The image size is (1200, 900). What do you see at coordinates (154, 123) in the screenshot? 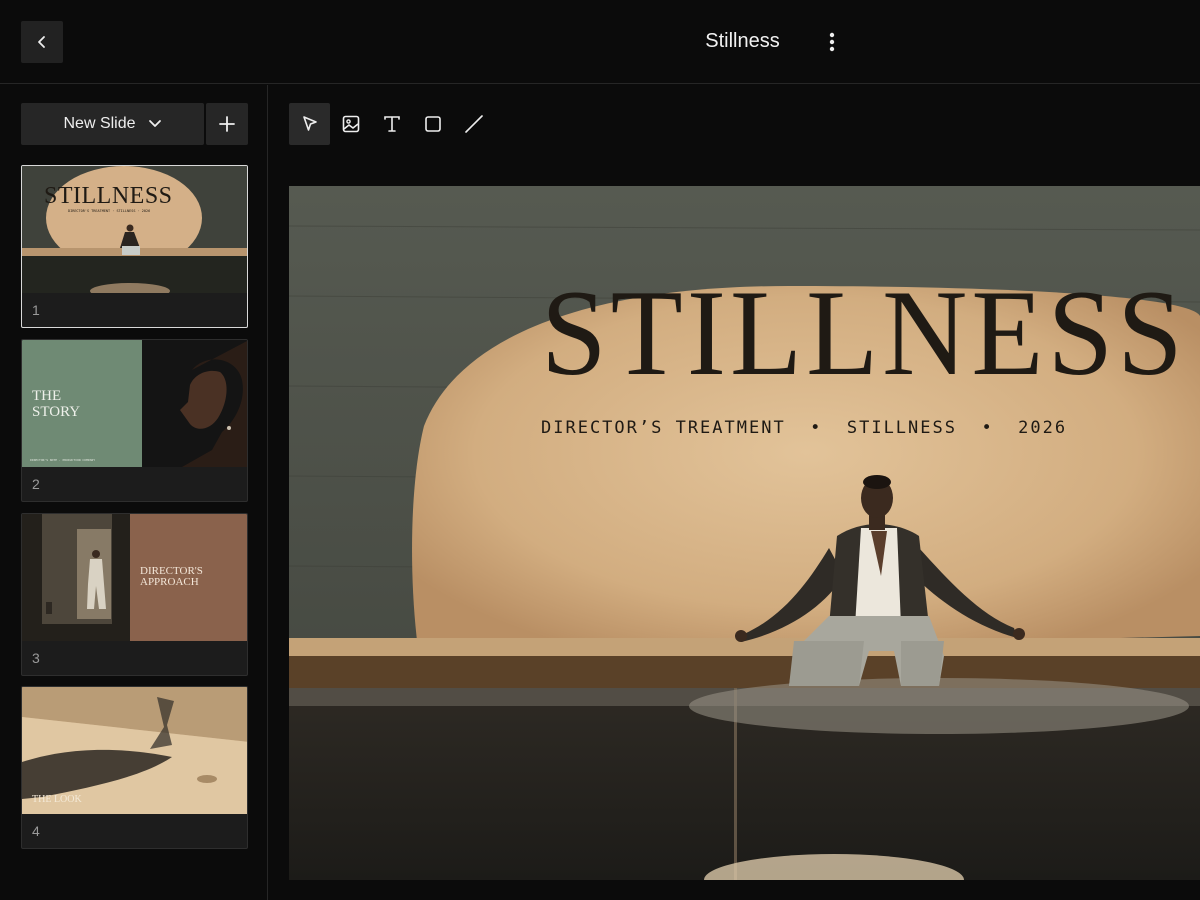
I see `chevron-down-icon` at bounding box center [154, 123].